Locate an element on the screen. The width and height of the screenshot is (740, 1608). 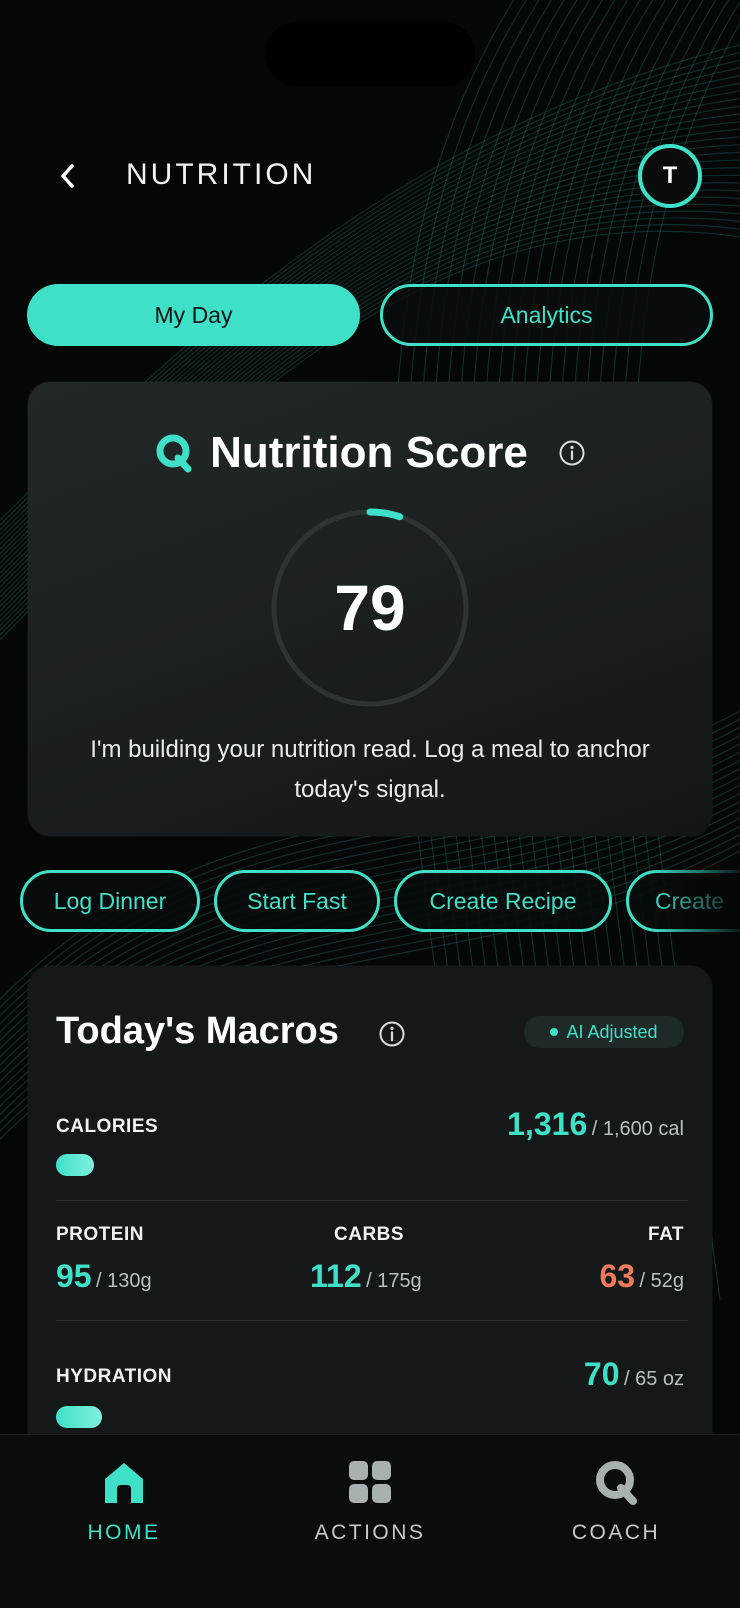
hydration-value-group: 70 / 65 oz is located at coordinates (634, 1374).